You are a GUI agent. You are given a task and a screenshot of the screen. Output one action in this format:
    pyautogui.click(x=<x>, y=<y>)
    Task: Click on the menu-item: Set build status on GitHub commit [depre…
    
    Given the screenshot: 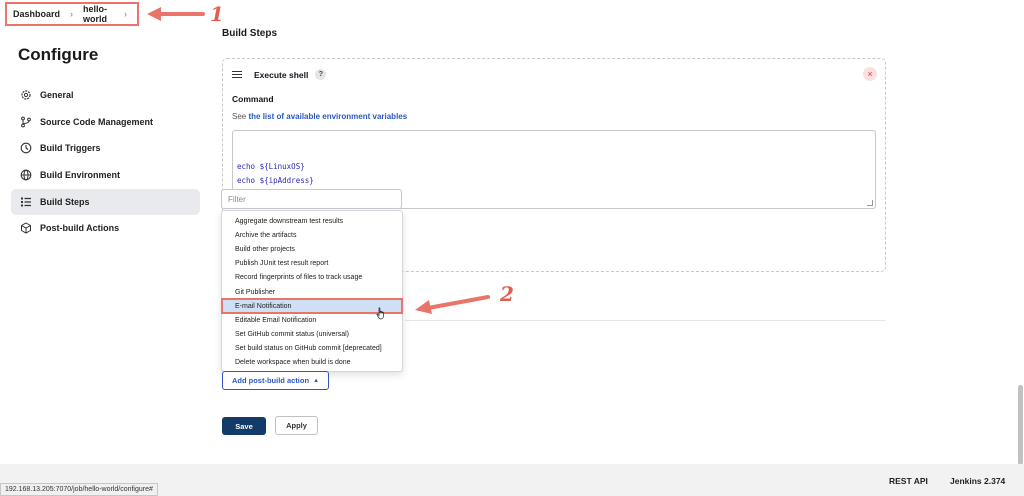 What is the action you would take?
    pyautogui.click(x=312, y=349)
    